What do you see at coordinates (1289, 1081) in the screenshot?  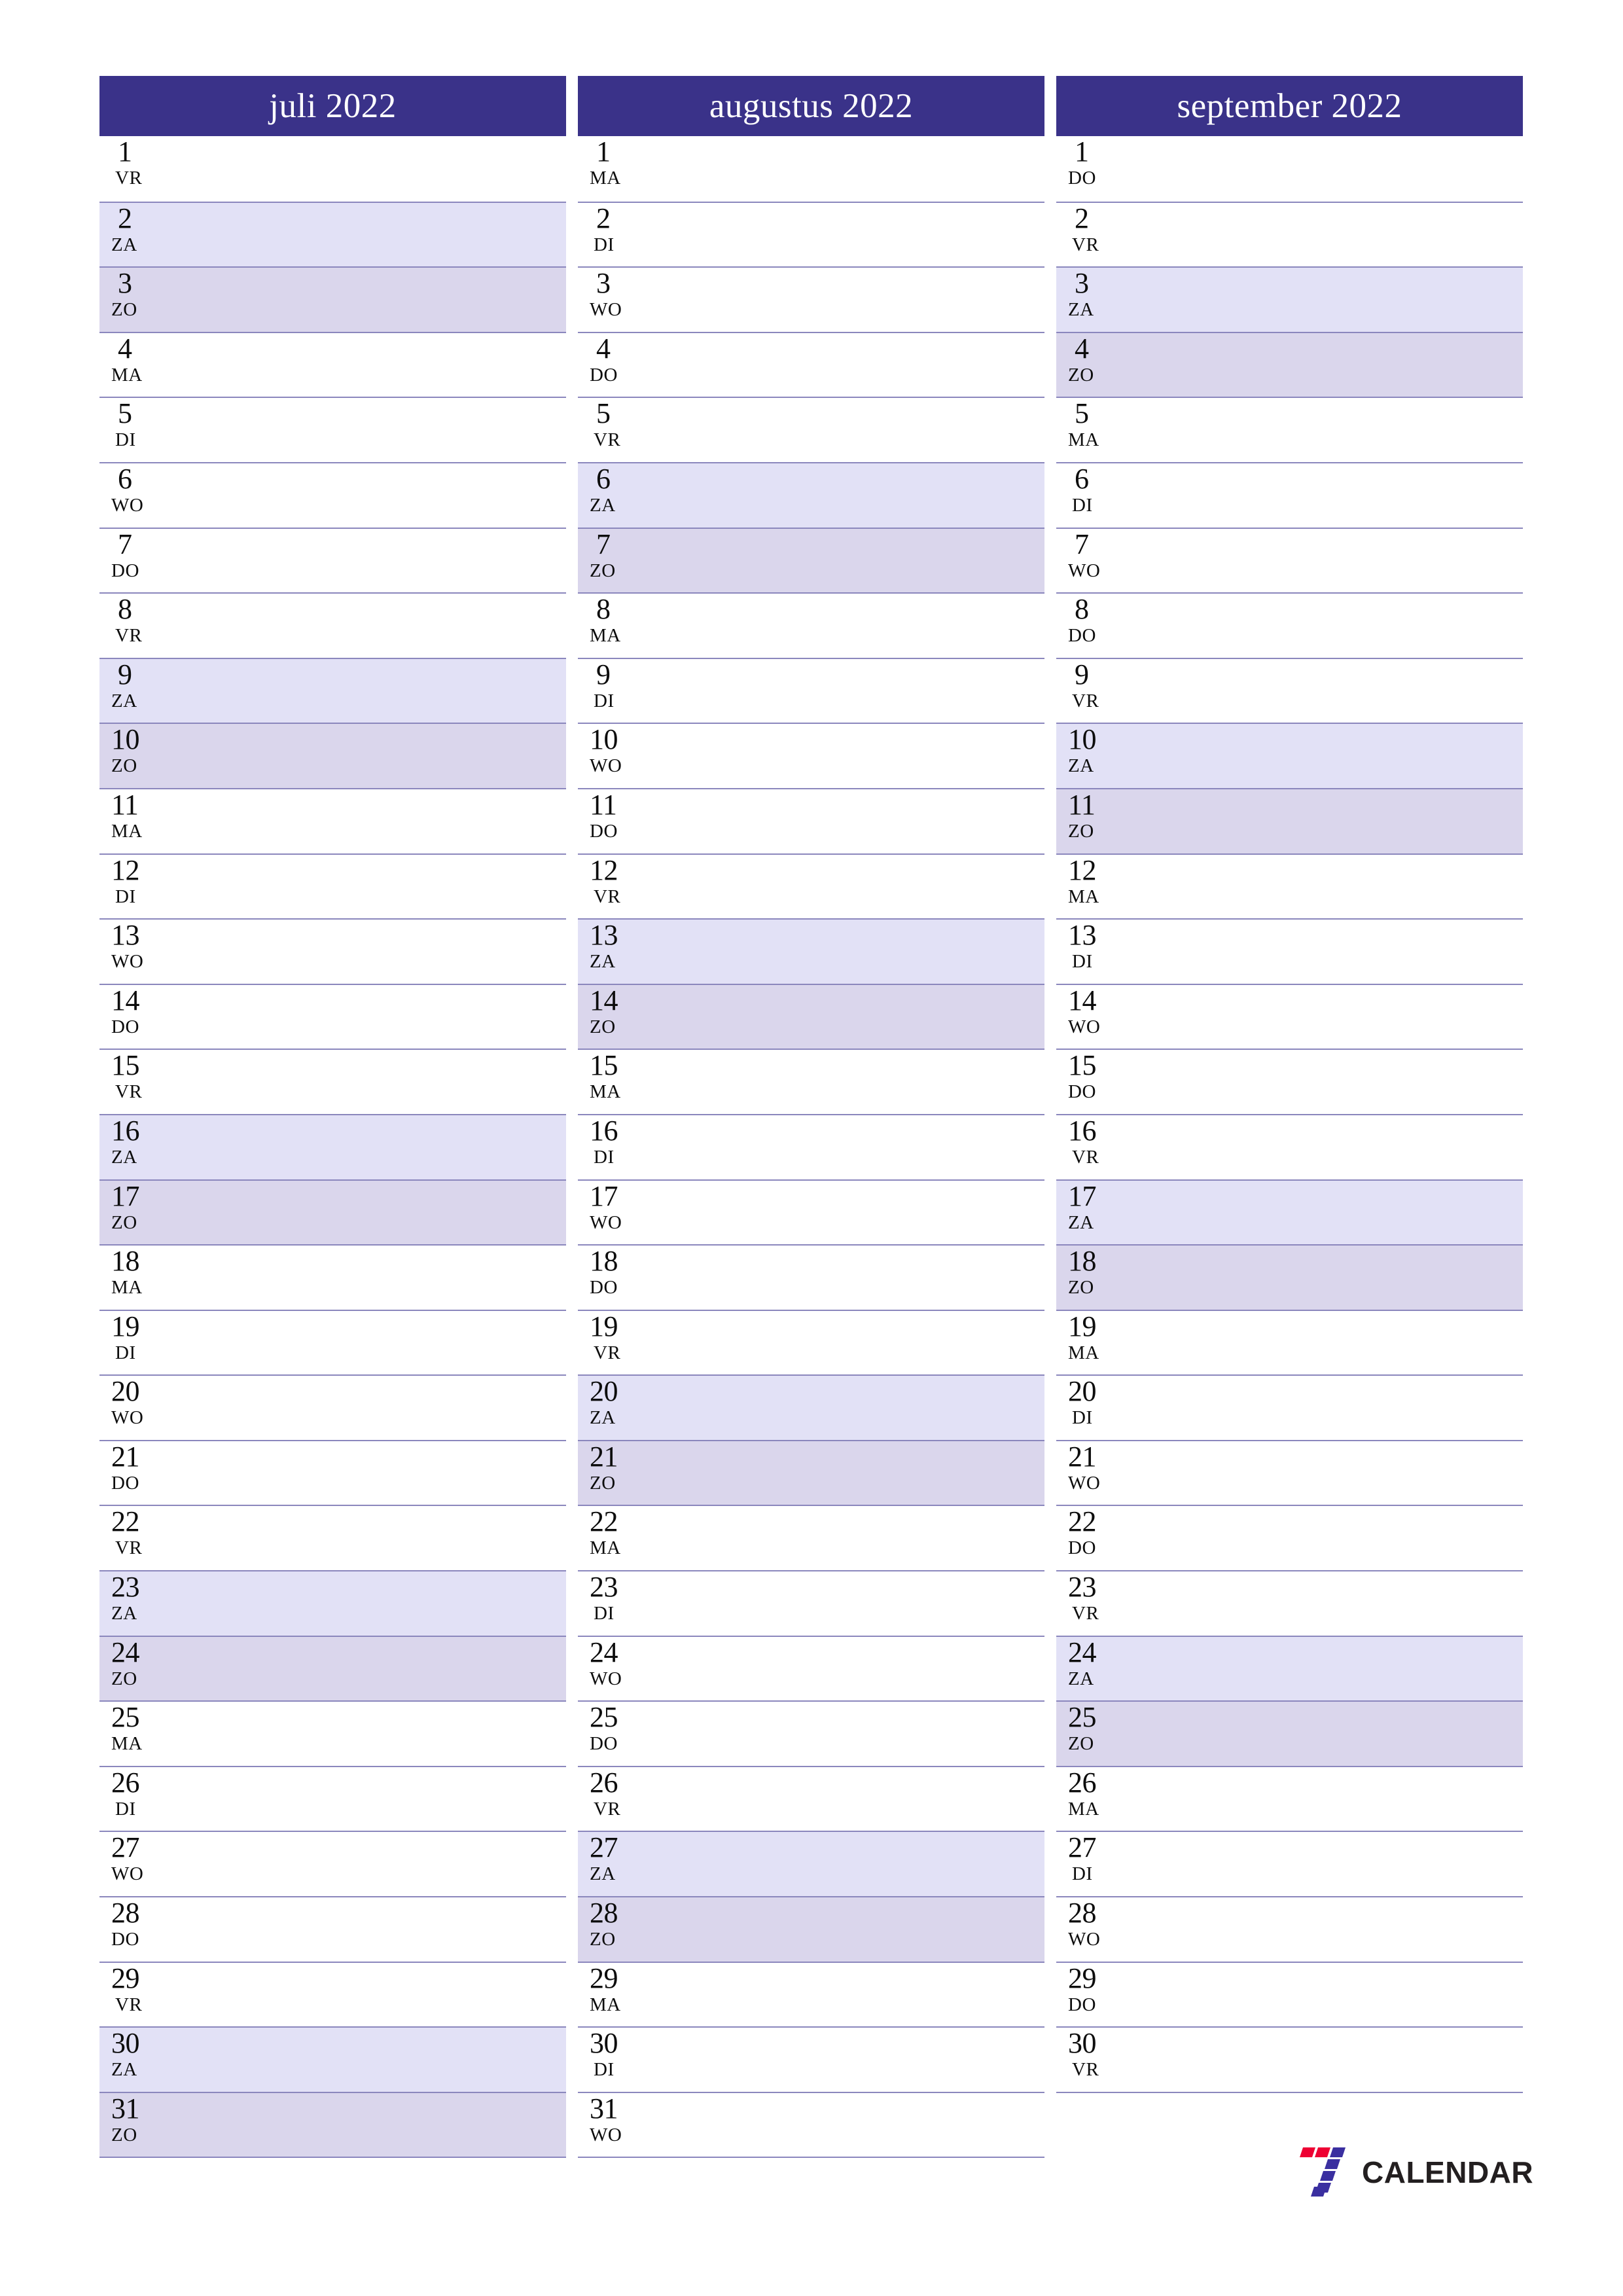 I see `day-row: 15 DO` at bounding box center [1289, 1081].